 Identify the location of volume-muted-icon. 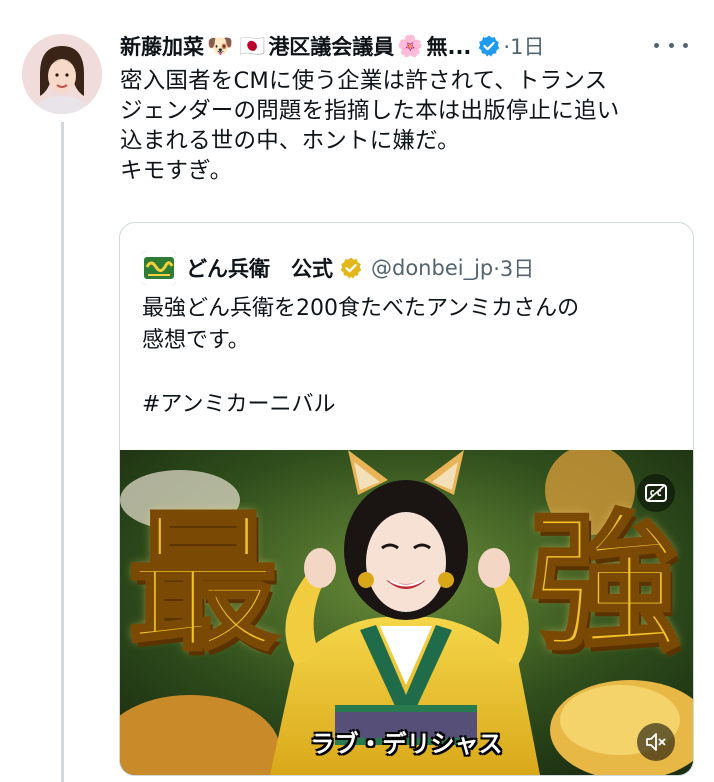
(656, 742).